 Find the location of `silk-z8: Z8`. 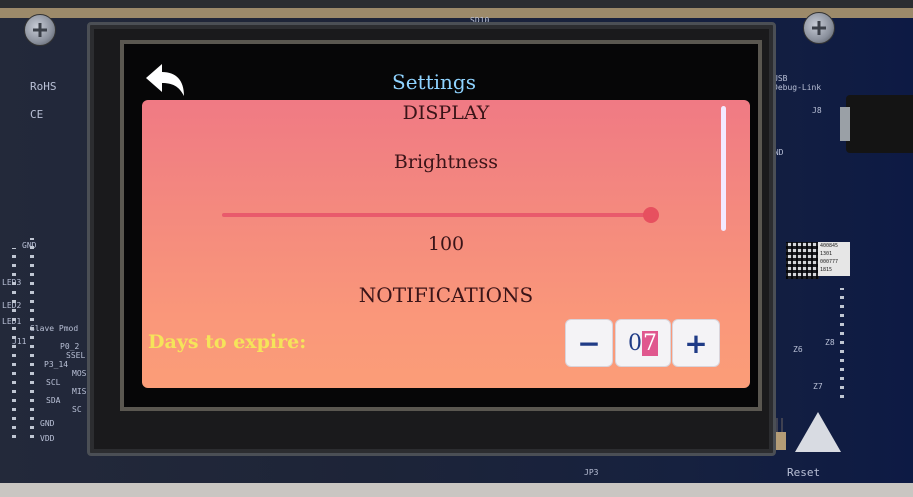

silk-z8: Z8 is located at coordinates (830, 342).